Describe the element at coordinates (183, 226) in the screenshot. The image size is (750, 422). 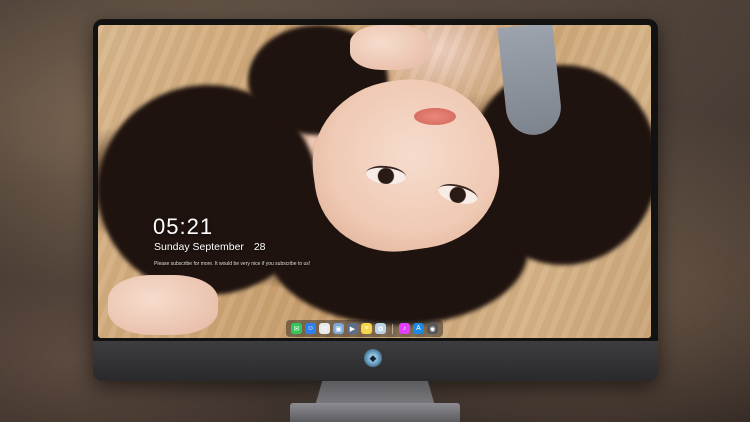
I see `lock-clock: 05:21` at that location.